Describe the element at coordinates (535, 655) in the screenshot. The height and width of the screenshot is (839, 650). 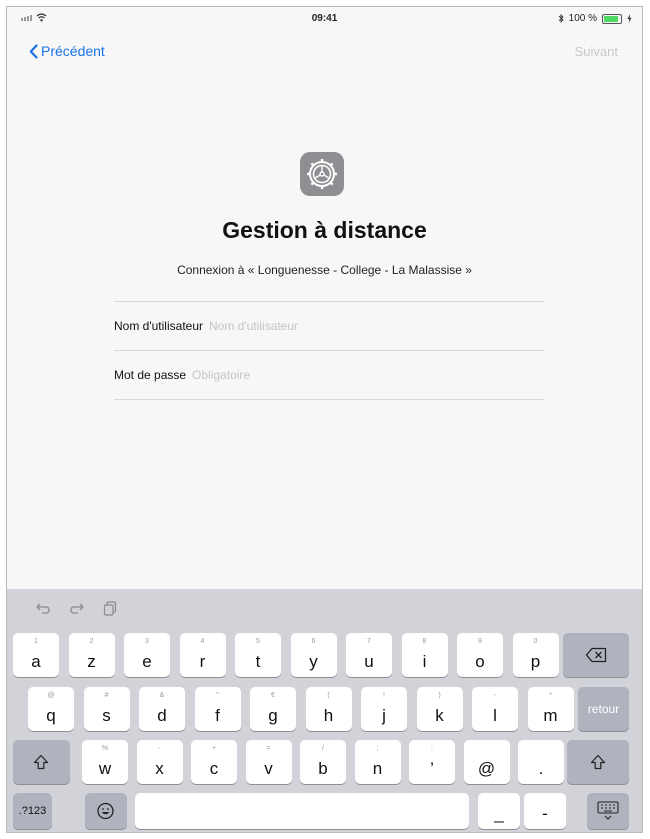
I see `key-10: 0p` at that location.